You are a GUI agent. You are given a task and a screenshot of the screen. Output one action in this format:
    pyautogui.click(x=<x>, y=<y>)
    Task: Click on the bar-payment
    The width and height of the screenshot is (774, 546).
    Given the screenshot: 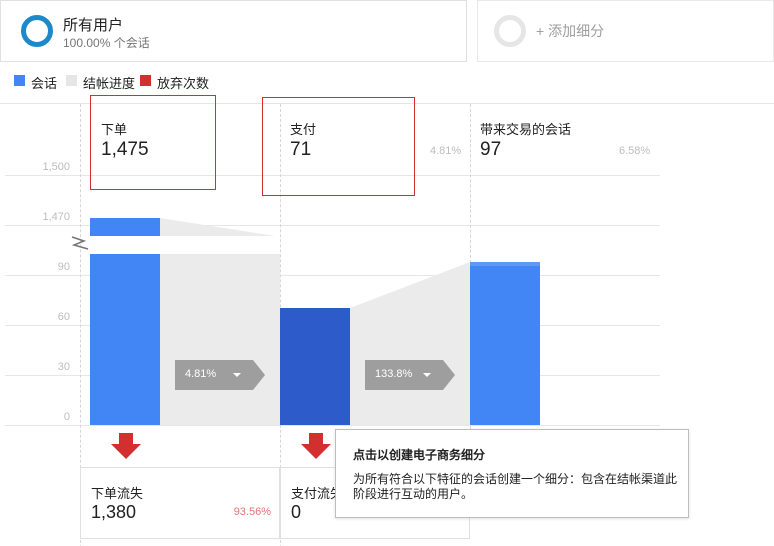 What is the action you would take?
    pyautogui.click(x=315, y=366)
    